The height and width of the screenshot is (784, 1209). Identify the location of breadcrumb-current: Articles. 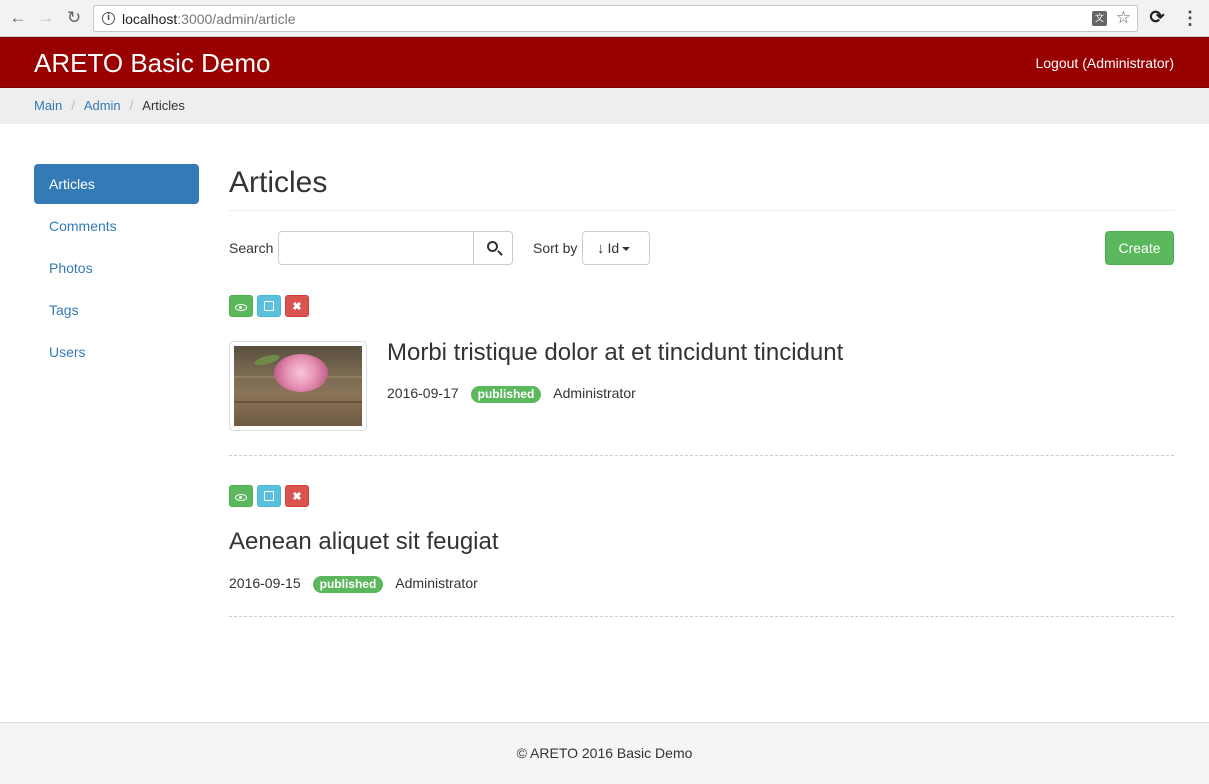
(163, 105).